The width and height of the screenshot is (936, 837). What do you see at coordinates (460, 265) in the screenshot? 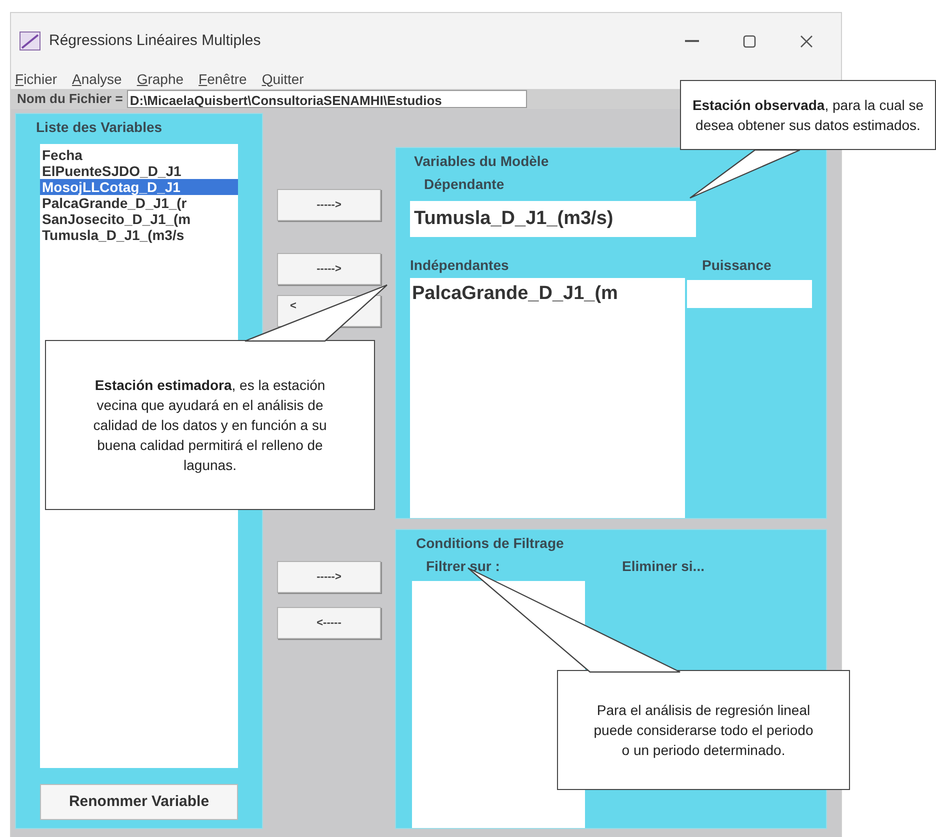
I see `independent-label: Indépendantes` at bounding box center [460, 265].